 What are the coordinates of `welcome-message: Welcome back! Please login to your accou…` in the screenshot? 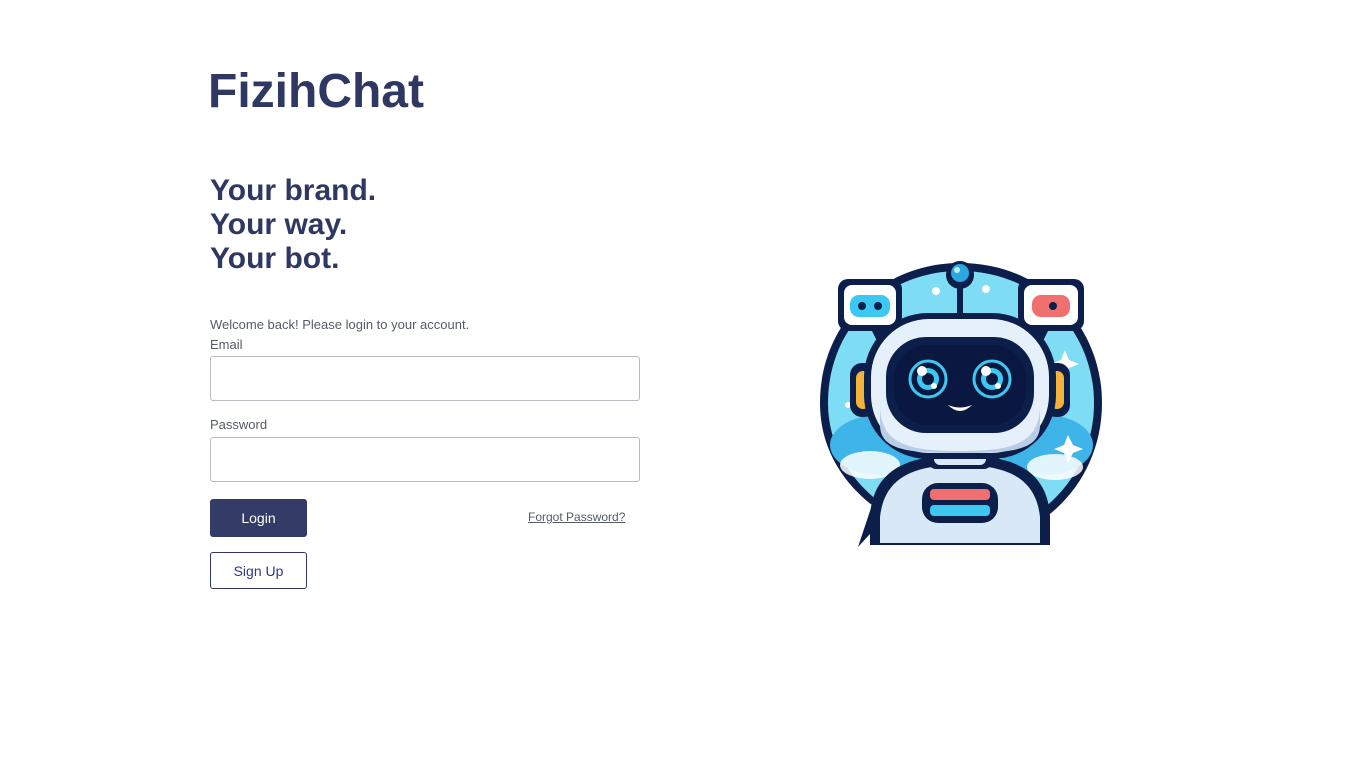 It's located at (340, 324).